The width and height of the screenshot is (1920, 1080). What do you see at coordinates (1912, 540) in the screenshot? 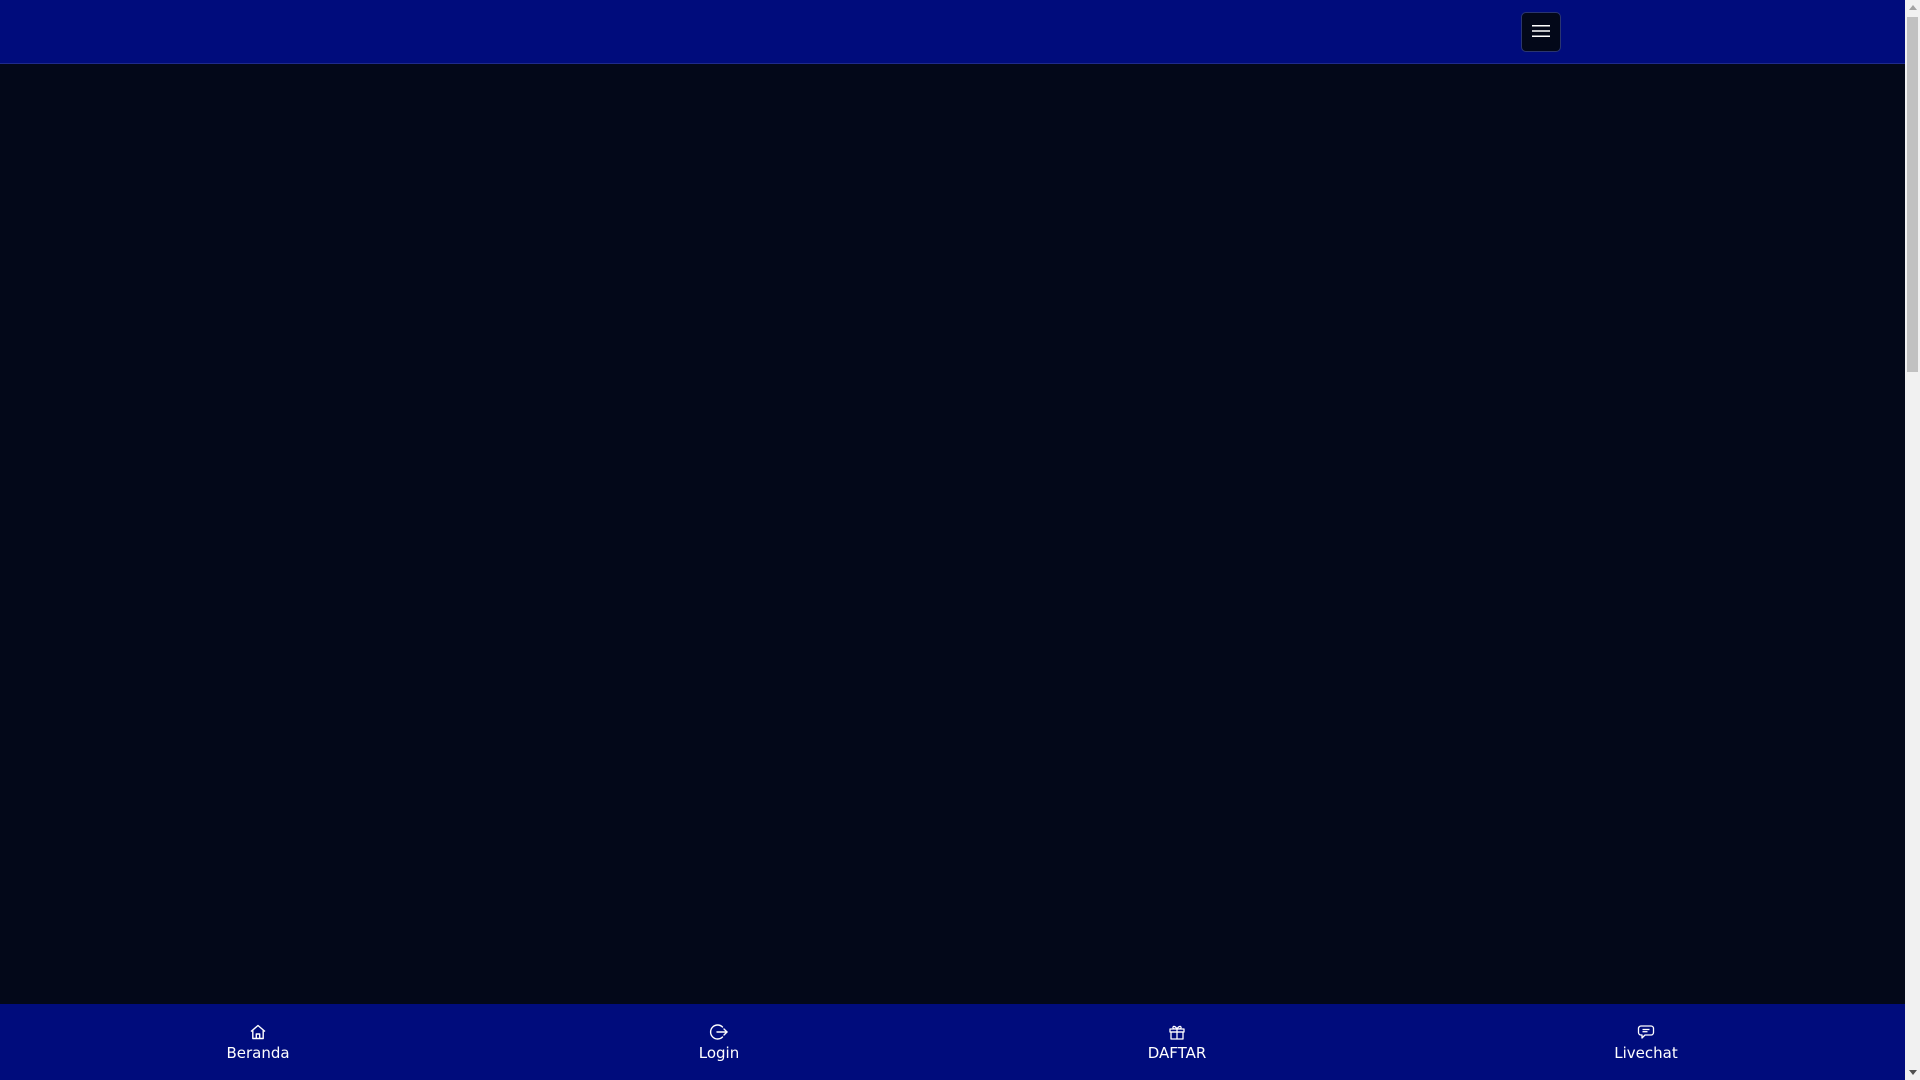
I see `vertical-scrollbar` at bounding box center [1912, 540].